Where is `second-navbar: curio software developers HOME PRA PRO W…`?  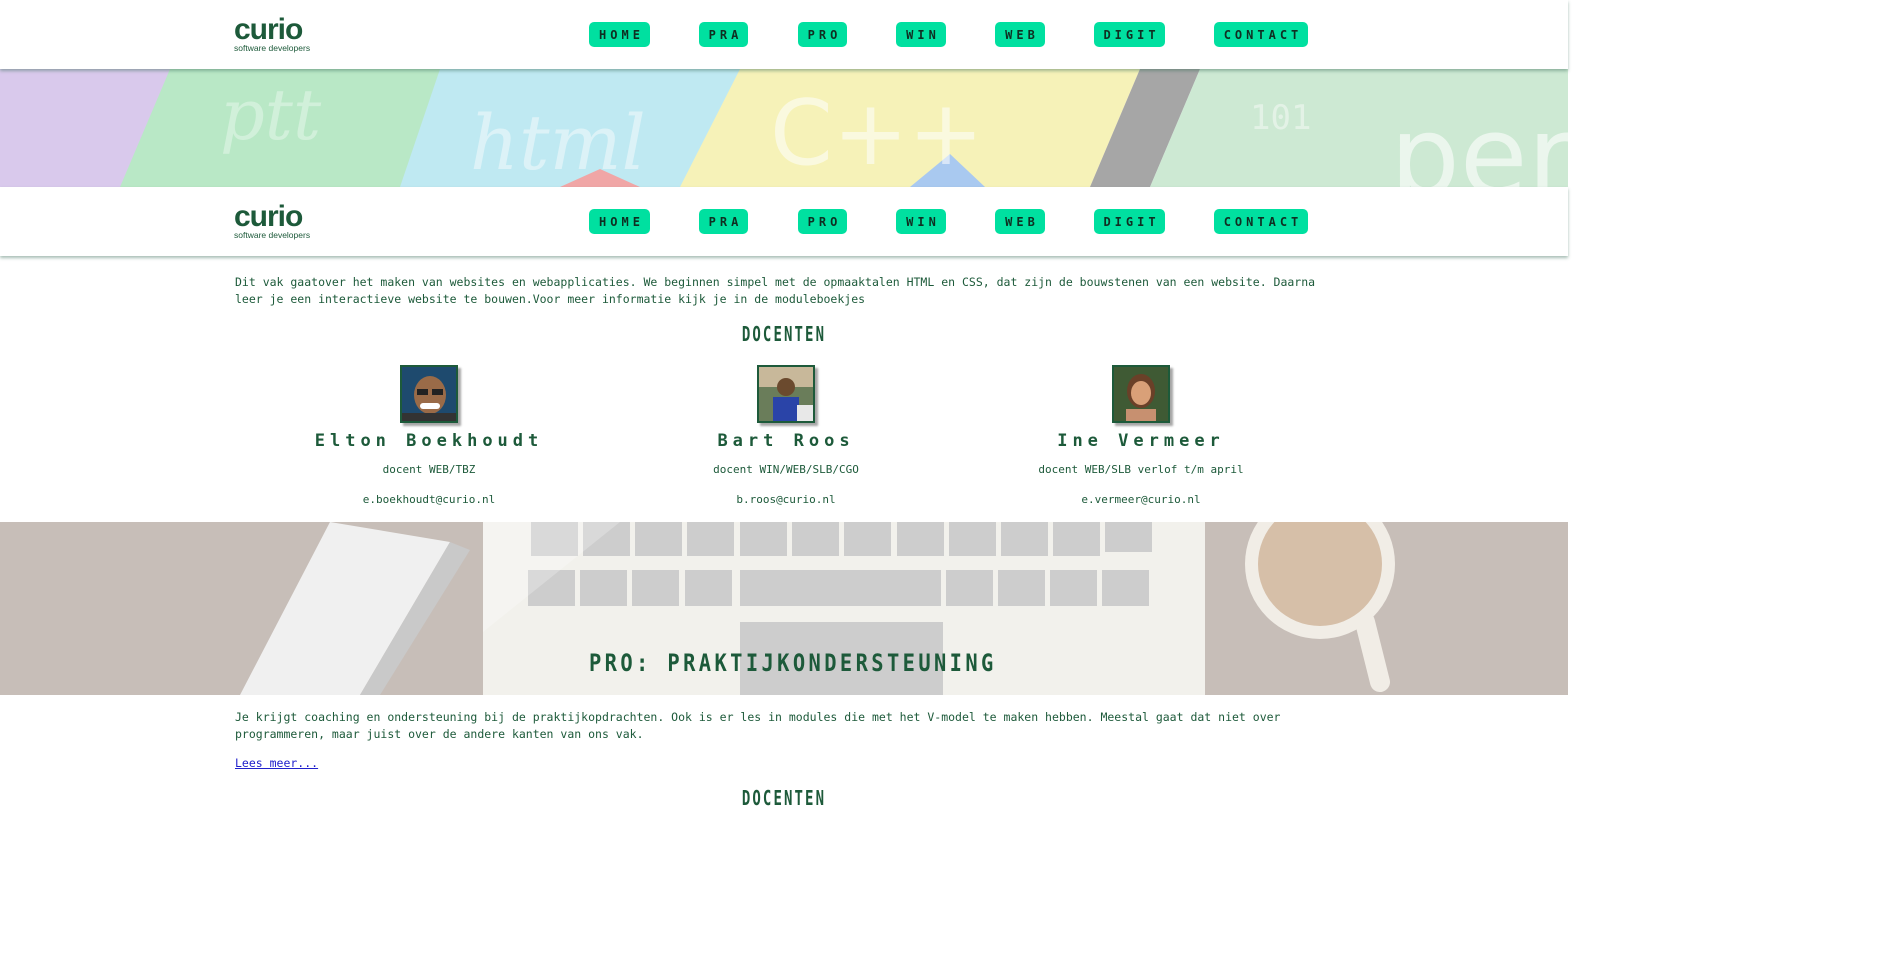 second-navbar: curio software developers HOME PRA PRO W… is located at coordinates (784, 221).